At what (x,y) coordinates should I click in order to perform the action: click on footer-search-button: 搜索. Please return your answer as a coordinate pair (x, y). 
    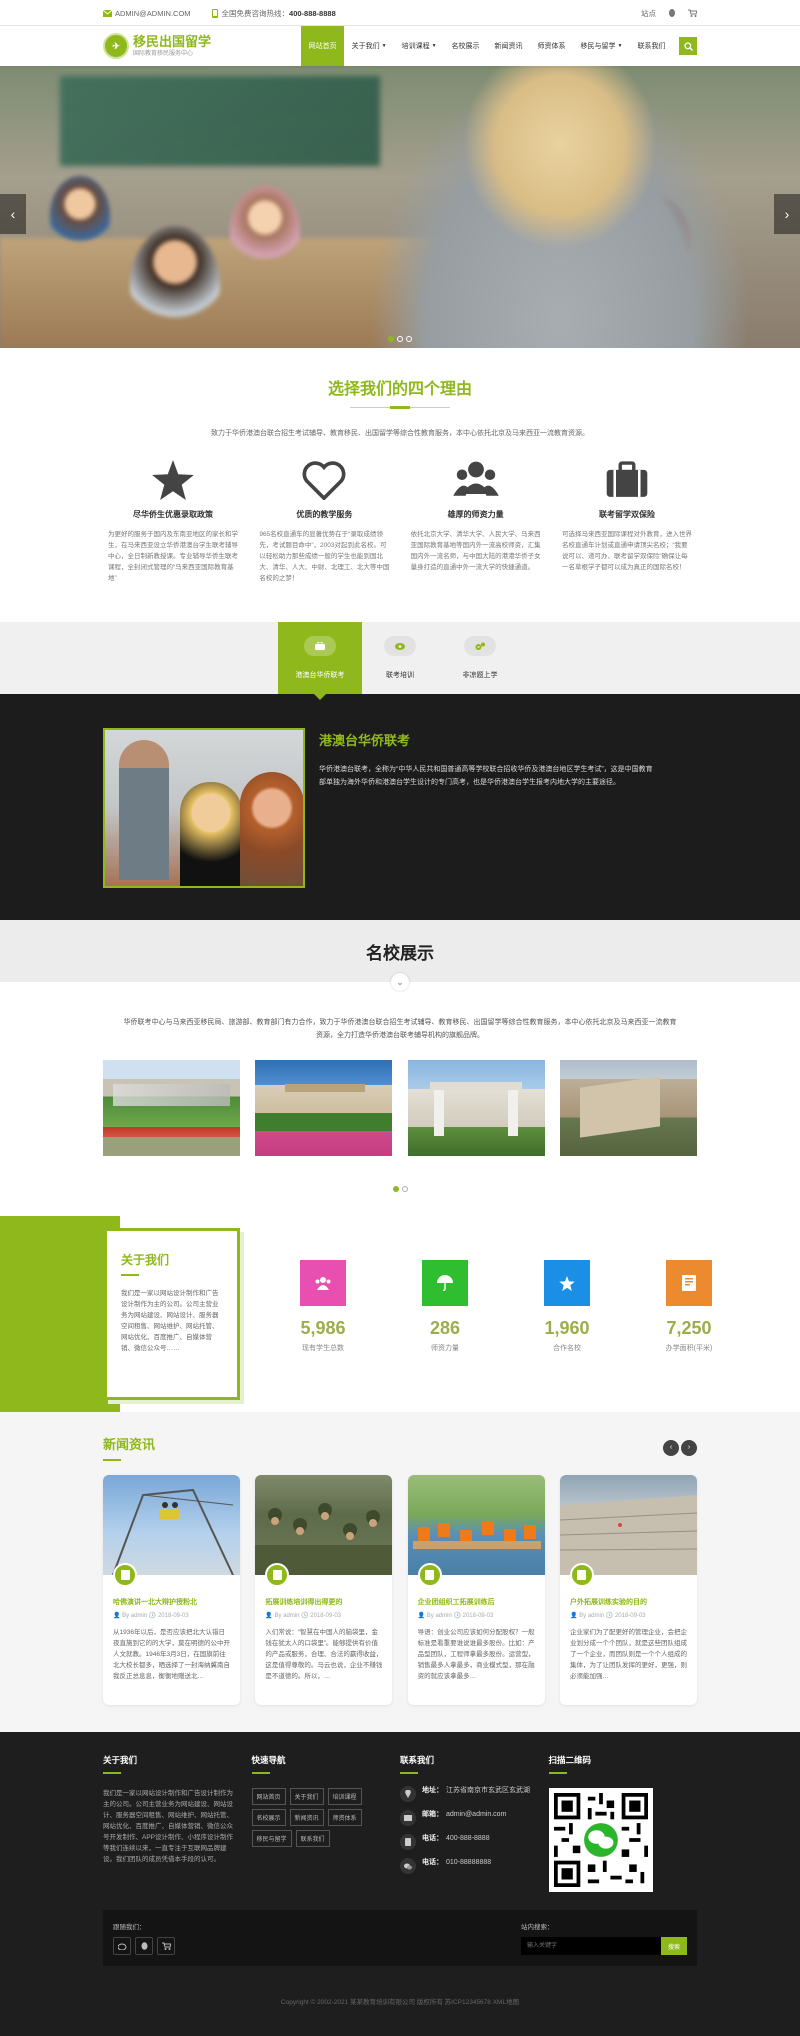
    Looking at the image, I should click on (674, 1946).